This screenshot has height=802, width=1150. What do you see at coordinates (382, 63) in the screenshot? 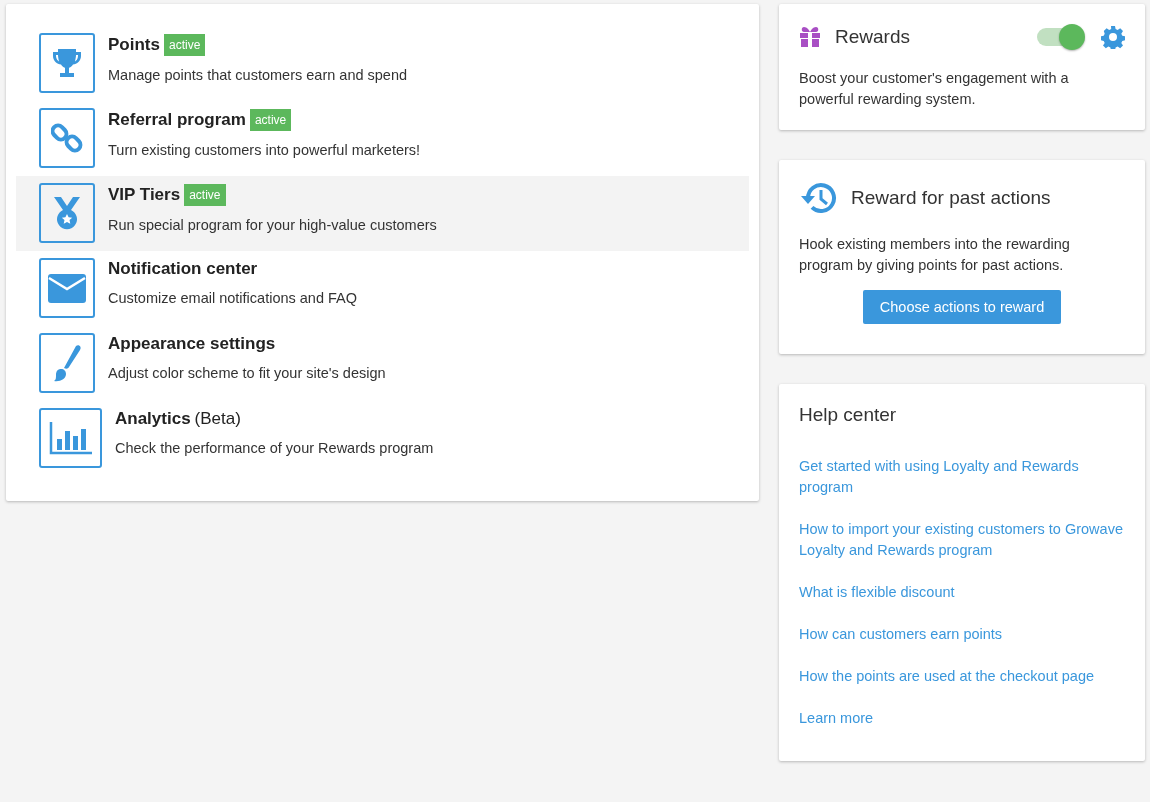
I see `feature-row: Points active Manage points that customers earn and spend` at bounding box center [382, 63].